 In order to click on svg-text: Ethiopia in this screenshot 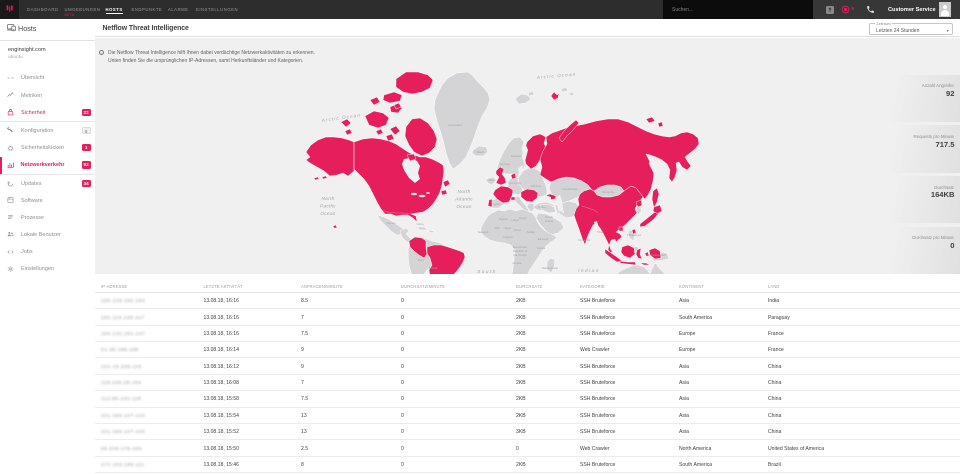, I will do `click(543, 239)`.